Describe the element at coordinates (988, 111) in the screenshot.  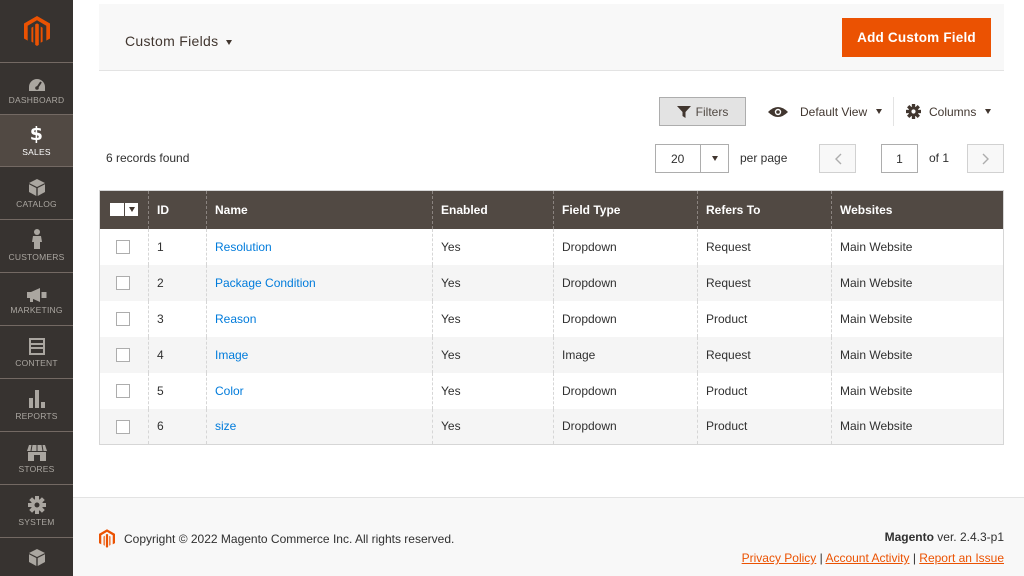
I see `chevron-down-icon` at that location.